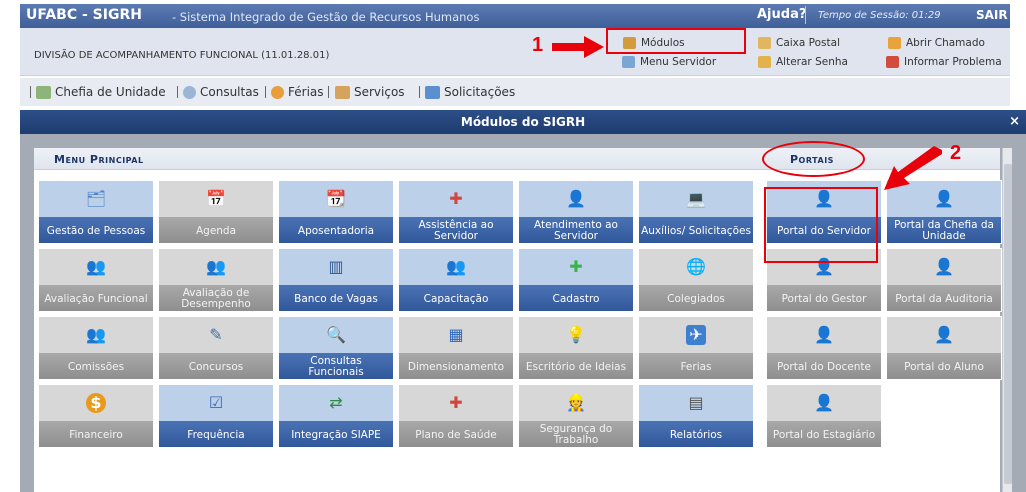 The image size is (1026, 492). What do you see at coordinates (456, 298) in the screenshot?
I see `module-tile-label: Capacitação` at bounding box center [456, 298].